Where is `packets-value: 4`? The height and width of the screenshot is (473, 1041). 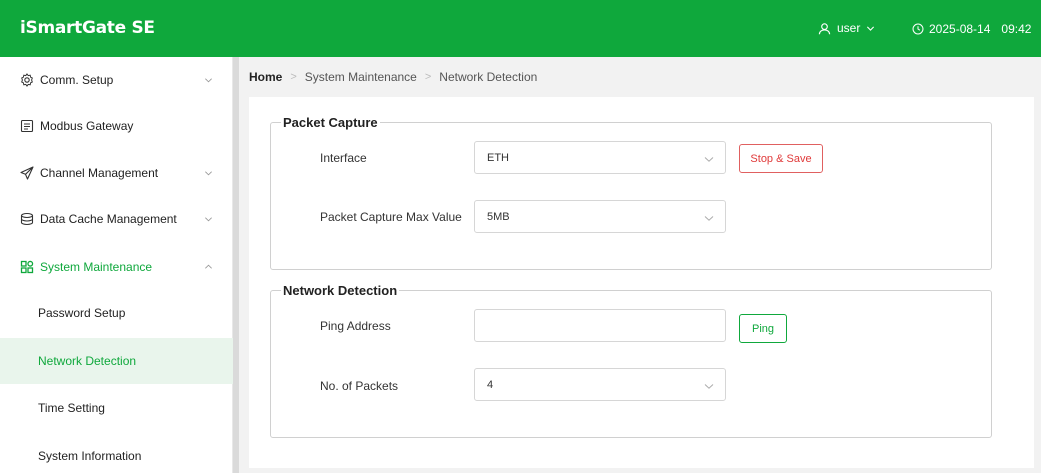
packets-value: 4 is located at coordinates (490, 384).